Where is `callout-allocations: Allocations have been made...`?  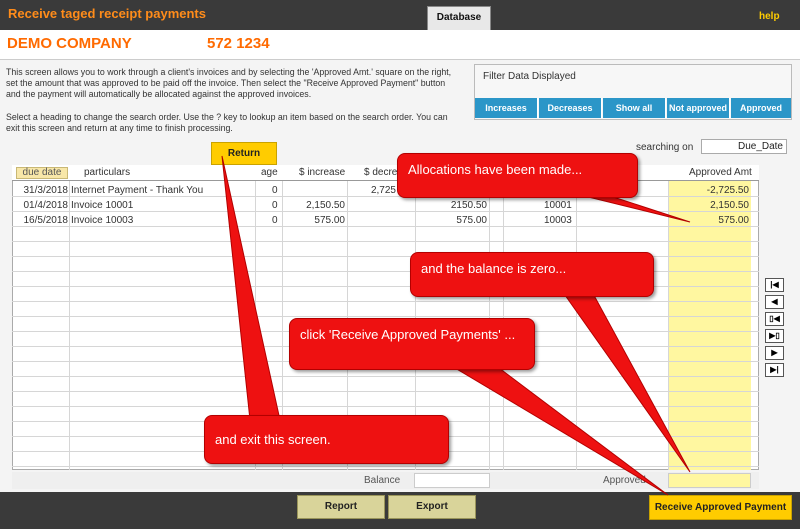 callout-allocations: Allocations have been made... is located at coordinates (517, 175).